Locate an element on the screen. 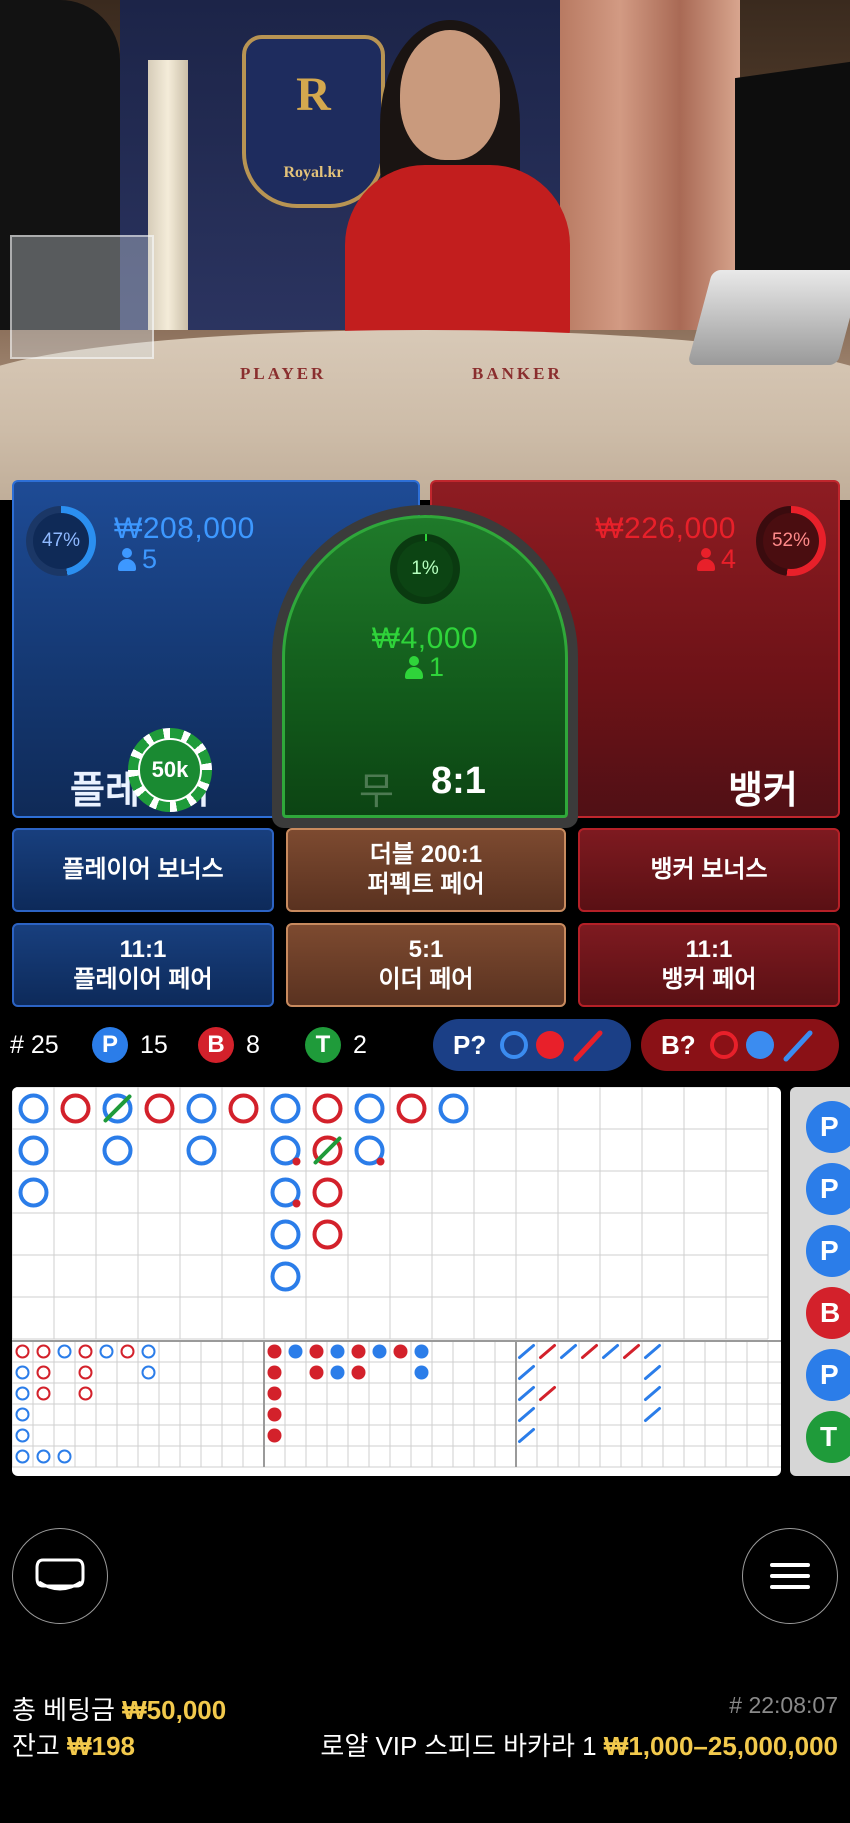  perfect-pair-bet: 더블 200:1 퍼펙트 페어 is located at coordinates (426, 870).